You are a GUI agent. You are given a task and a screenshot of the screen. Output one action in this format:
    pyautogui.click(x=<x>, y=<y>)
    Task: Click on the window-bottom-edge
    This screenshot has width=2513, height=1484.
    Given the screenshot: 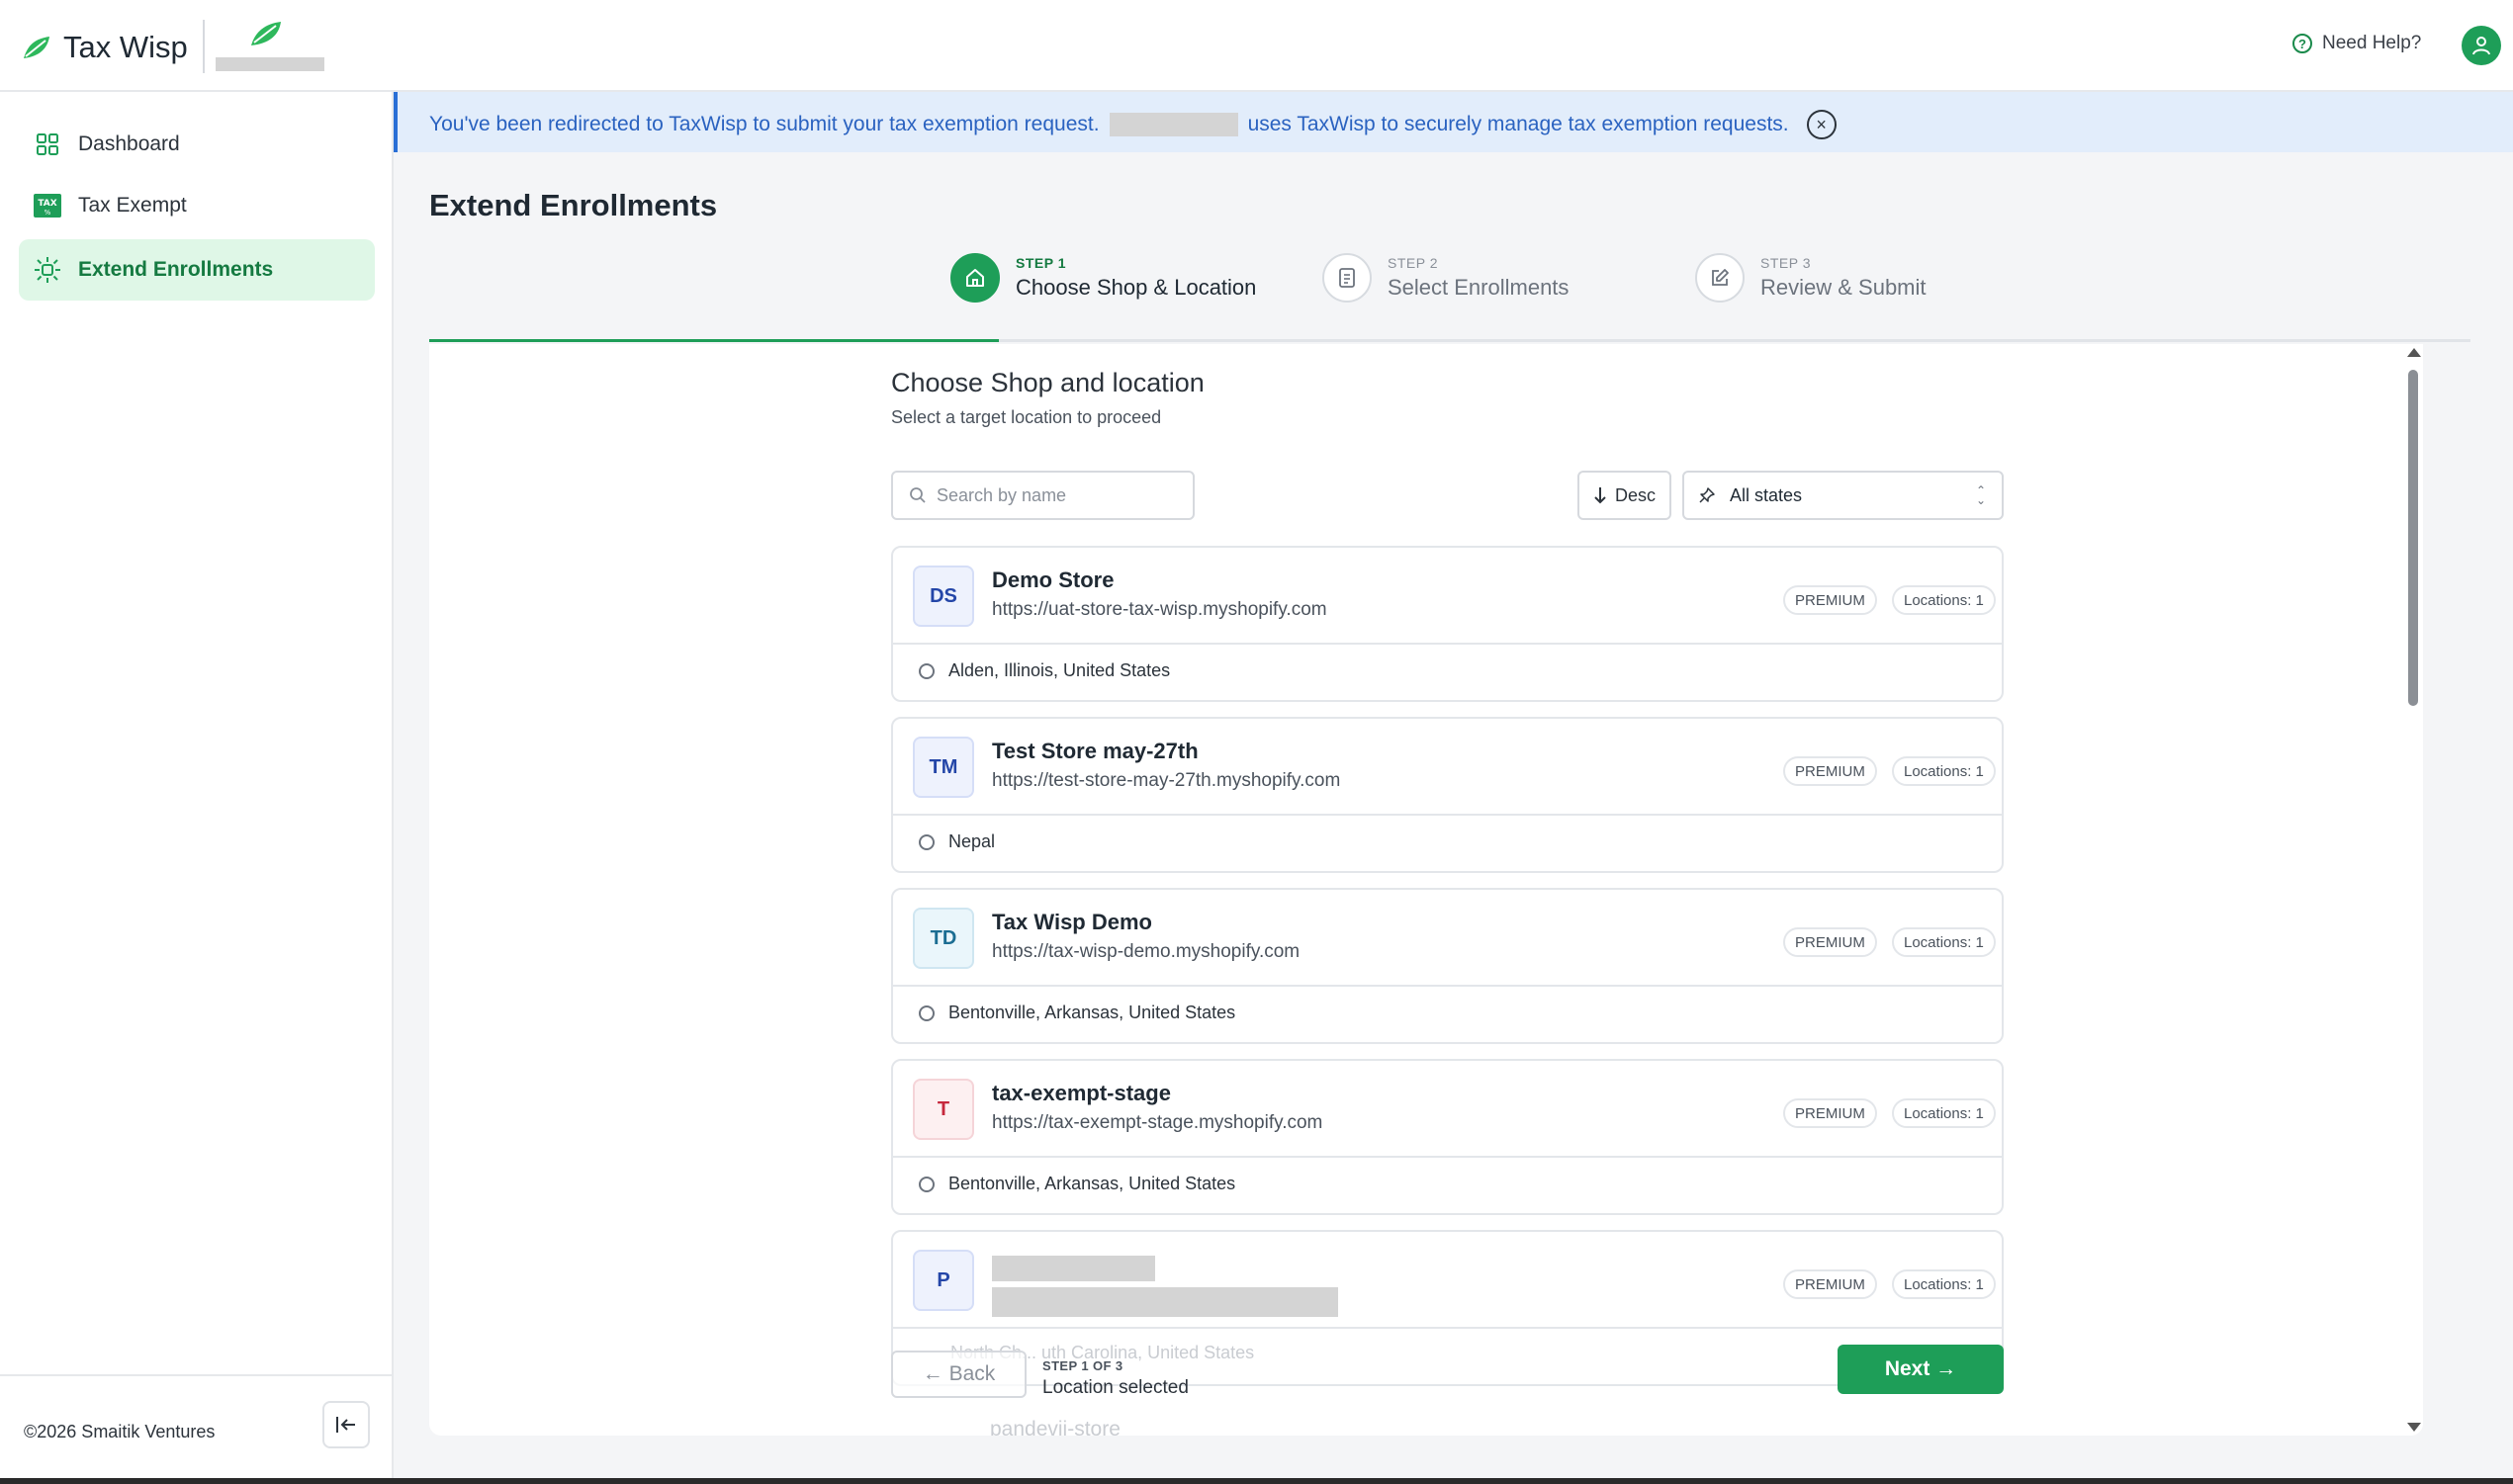 What is the action you would take?
    pyautogui.click(x=1256, y=1481)
    